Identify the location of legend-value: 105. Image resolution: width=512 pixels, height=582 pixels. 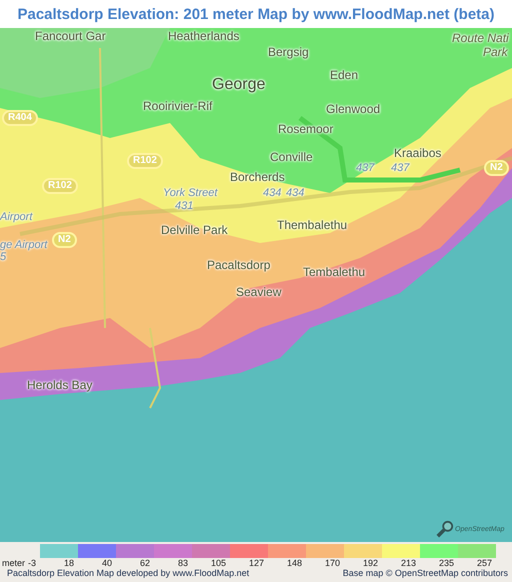
(218, 563).